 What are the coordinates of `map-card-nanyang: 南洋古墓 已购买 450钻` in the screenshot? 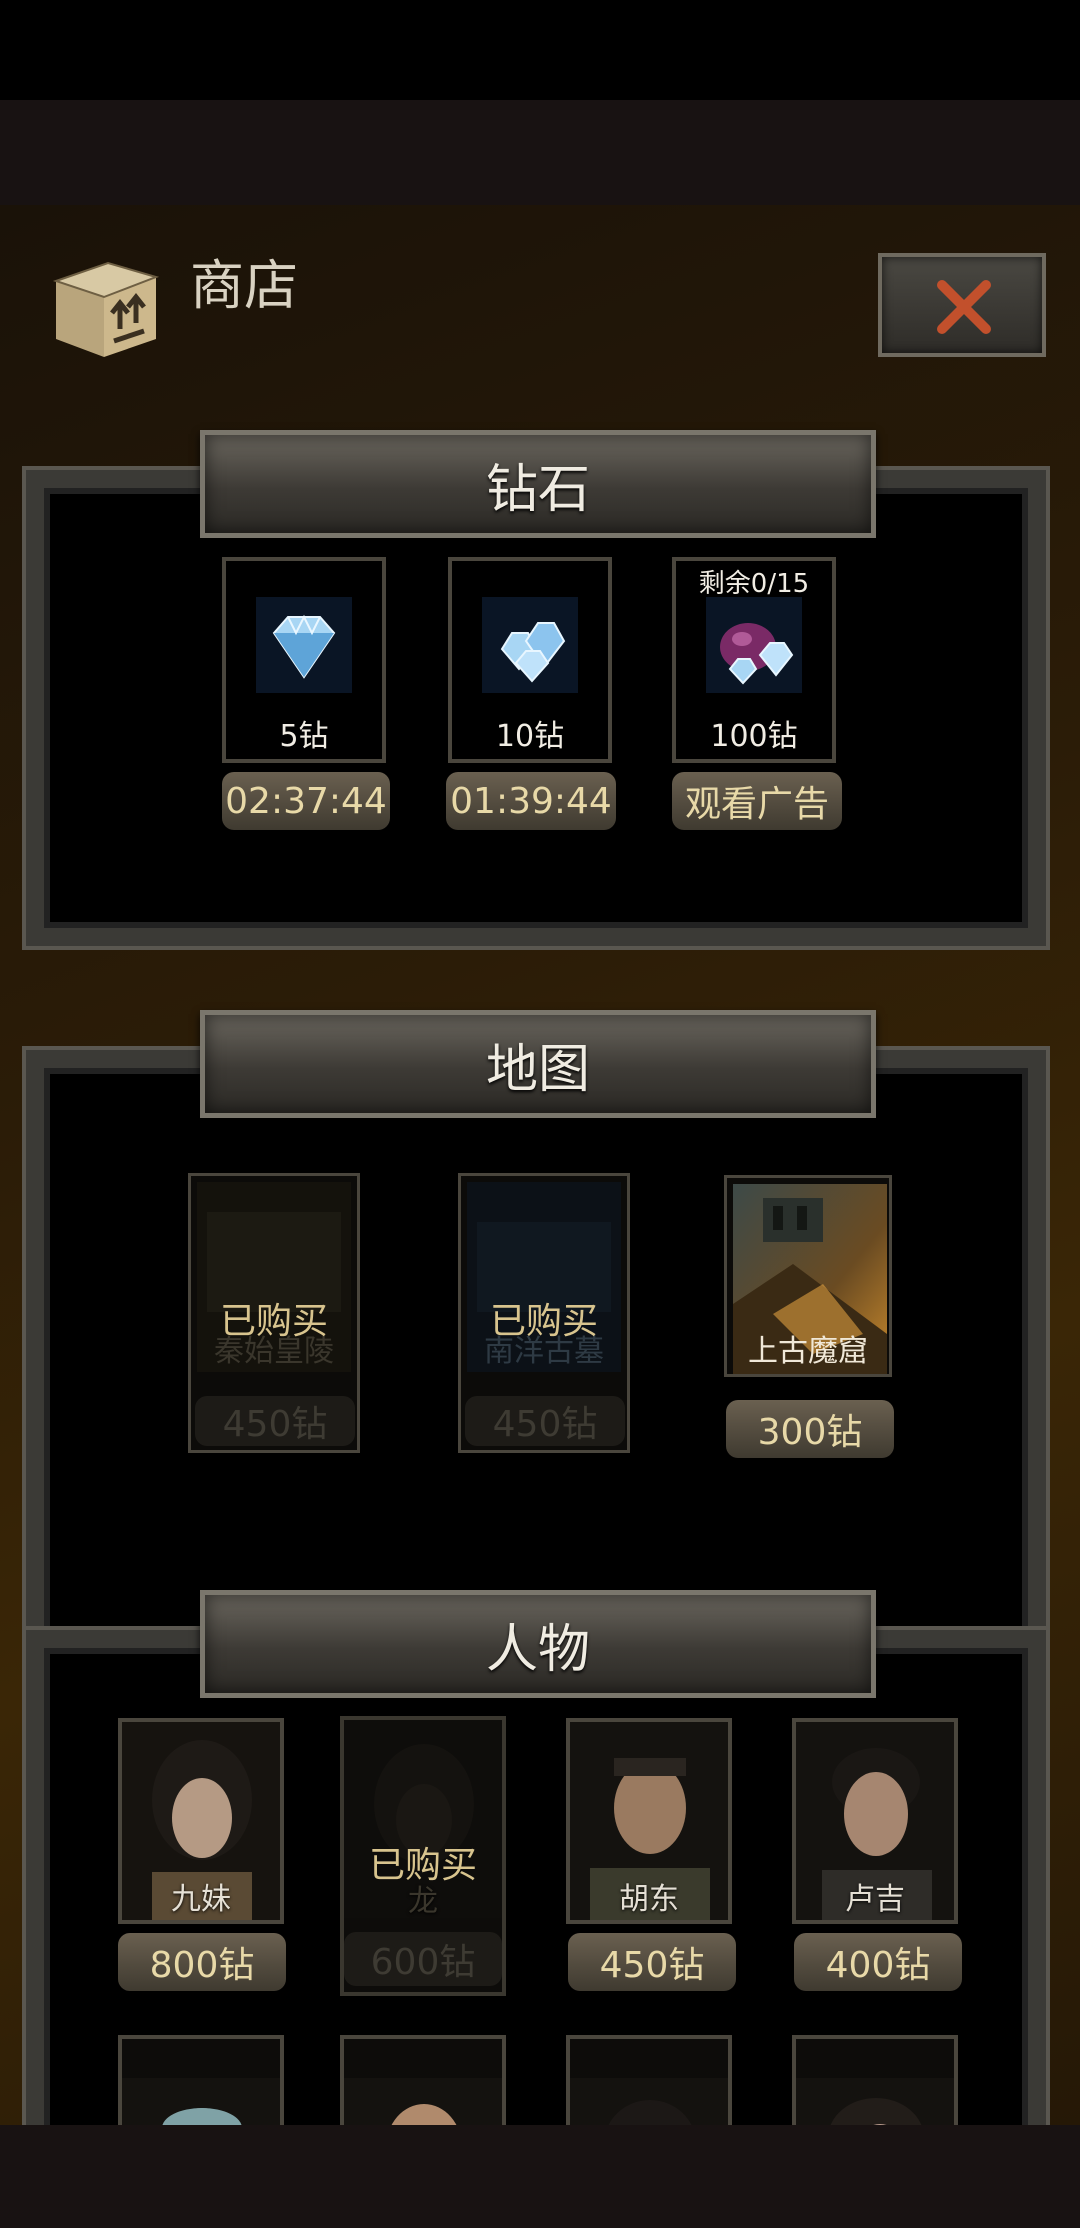 It's located at (544, 1313).